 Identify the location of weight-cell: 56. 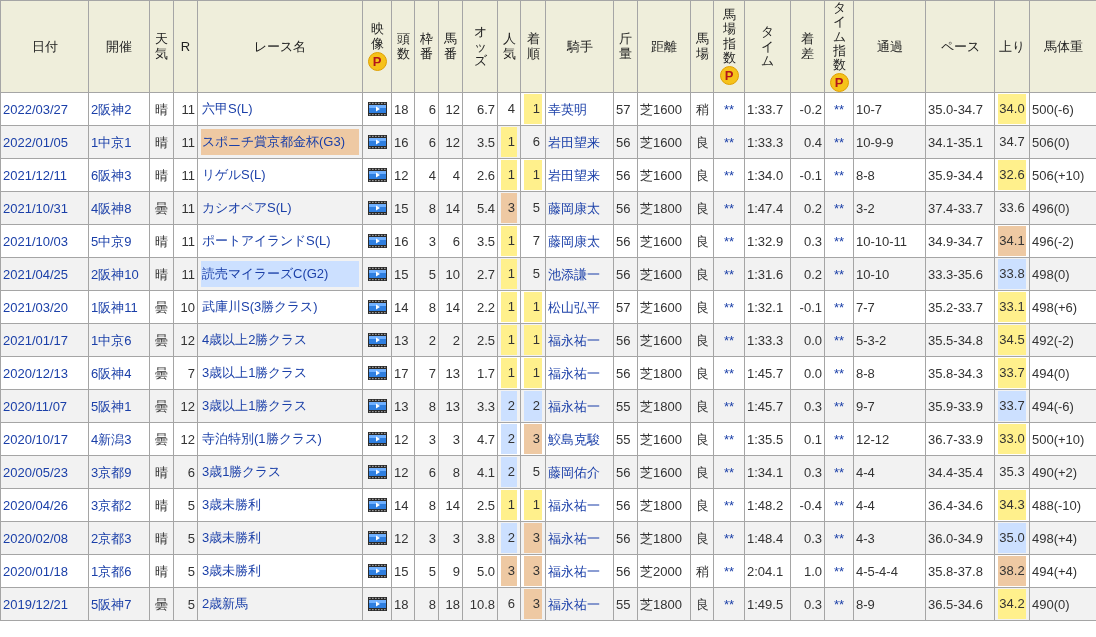
(625, 274).